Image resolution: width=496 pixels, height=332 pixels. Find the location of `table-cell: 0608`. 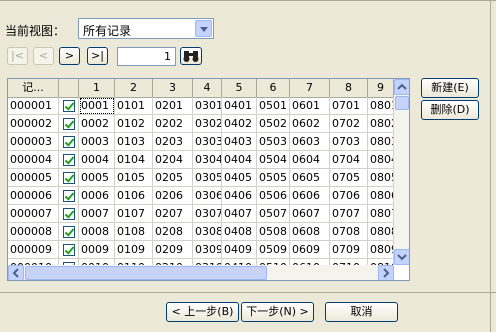

table-cell: 0608 is located at coordinates (310, 232).